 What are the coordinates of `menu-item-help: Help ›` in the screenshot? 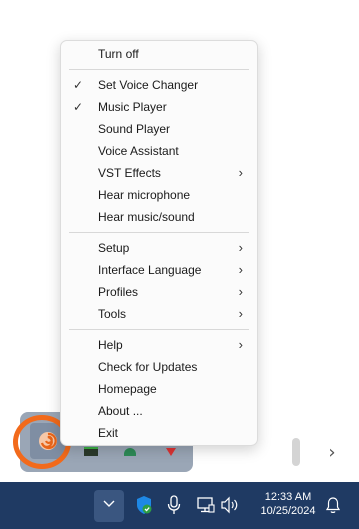 It's located at (159, 345).